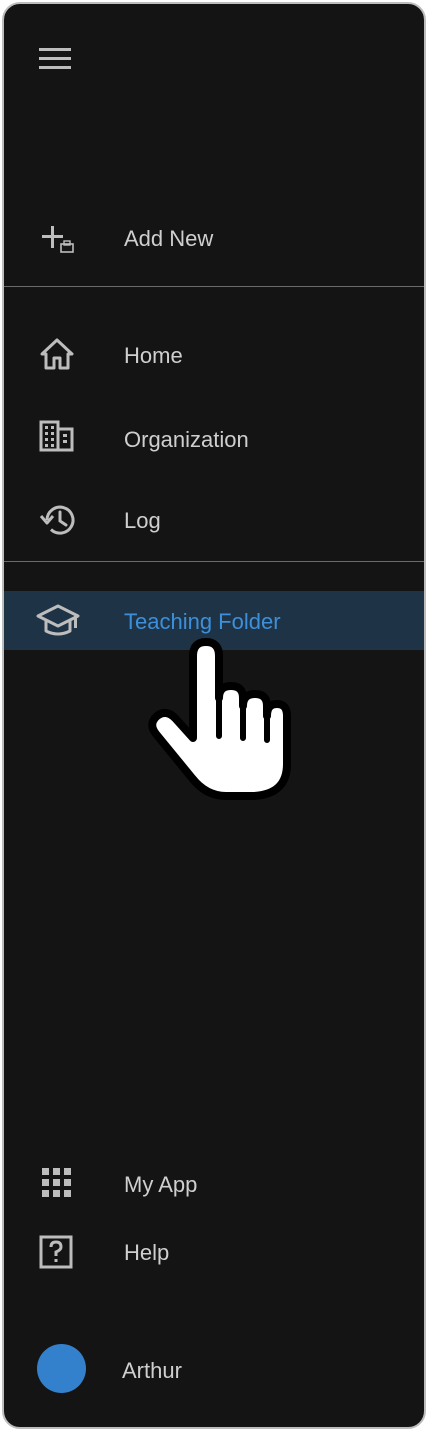 Image resolution: width=428 pixels, height=1431 pixels. I want to click on nav-item-help: Help, so click(214, 1253).